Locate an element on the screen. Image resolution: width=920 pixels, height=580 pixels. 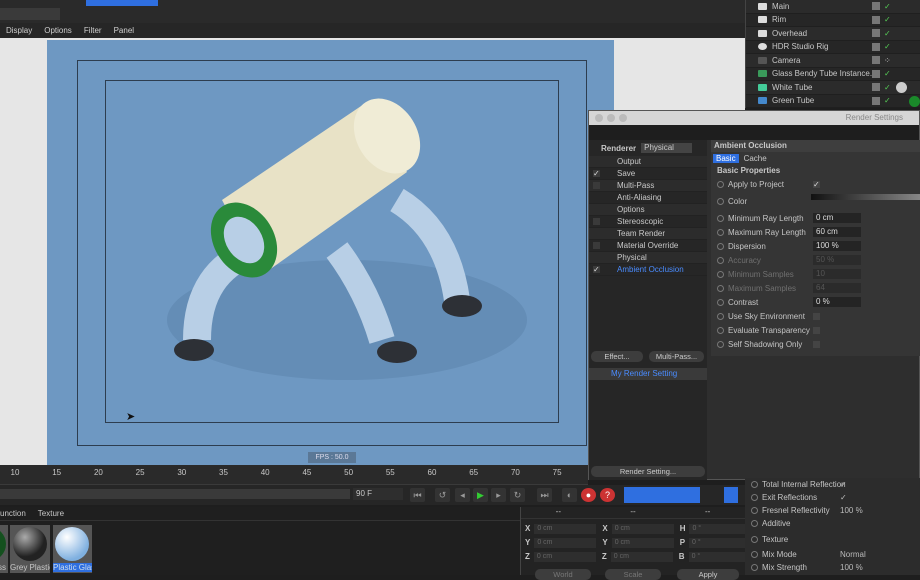
goto-end-icon: ⏭ is located at coordinates (544, 495).